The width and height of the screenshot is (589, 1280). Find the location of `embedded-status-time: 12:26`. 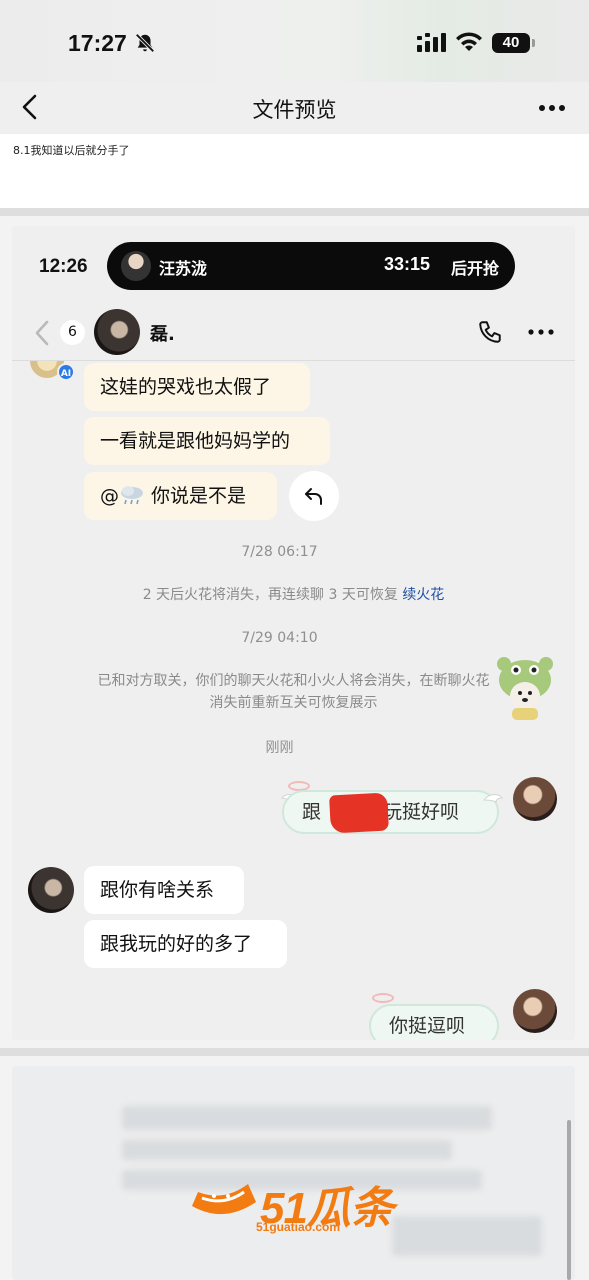

embedded-status-time: 12:26 is located at coordinates (63, 266).